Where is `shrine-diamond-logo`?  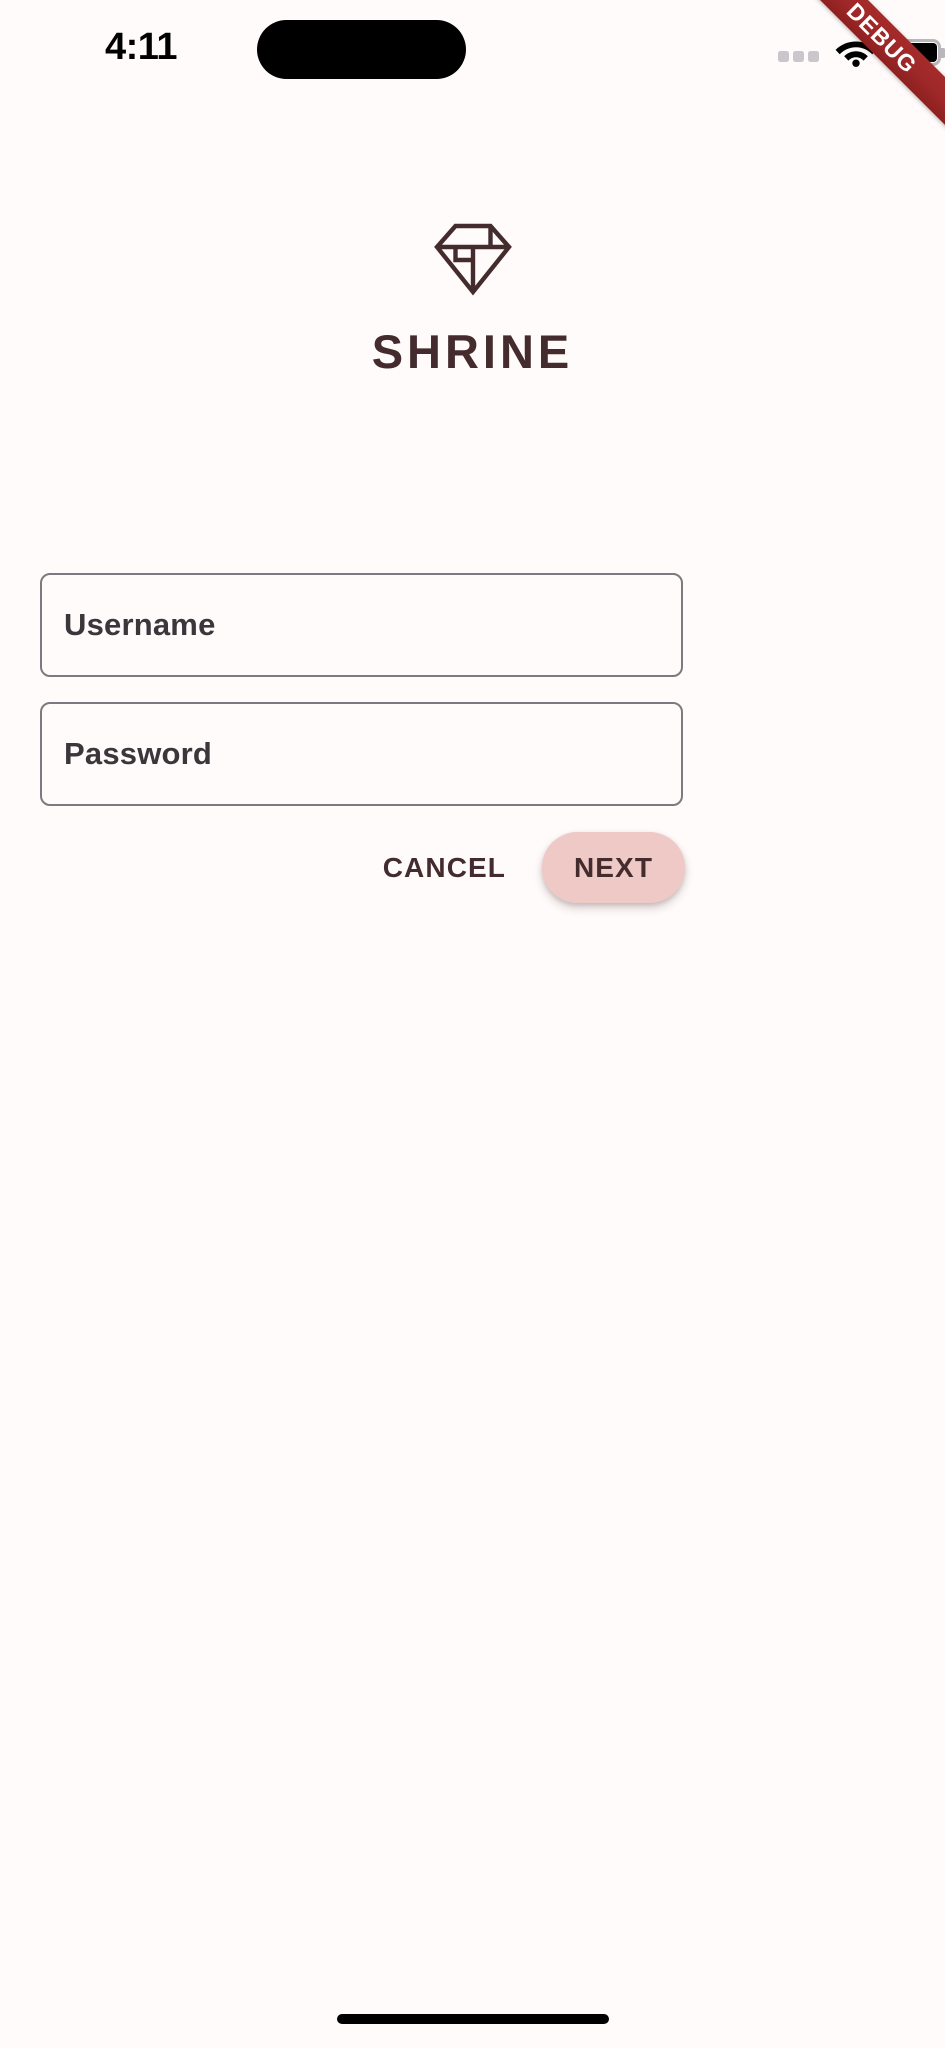
shrine-diamond-logo is located at coordinates (473, 259).